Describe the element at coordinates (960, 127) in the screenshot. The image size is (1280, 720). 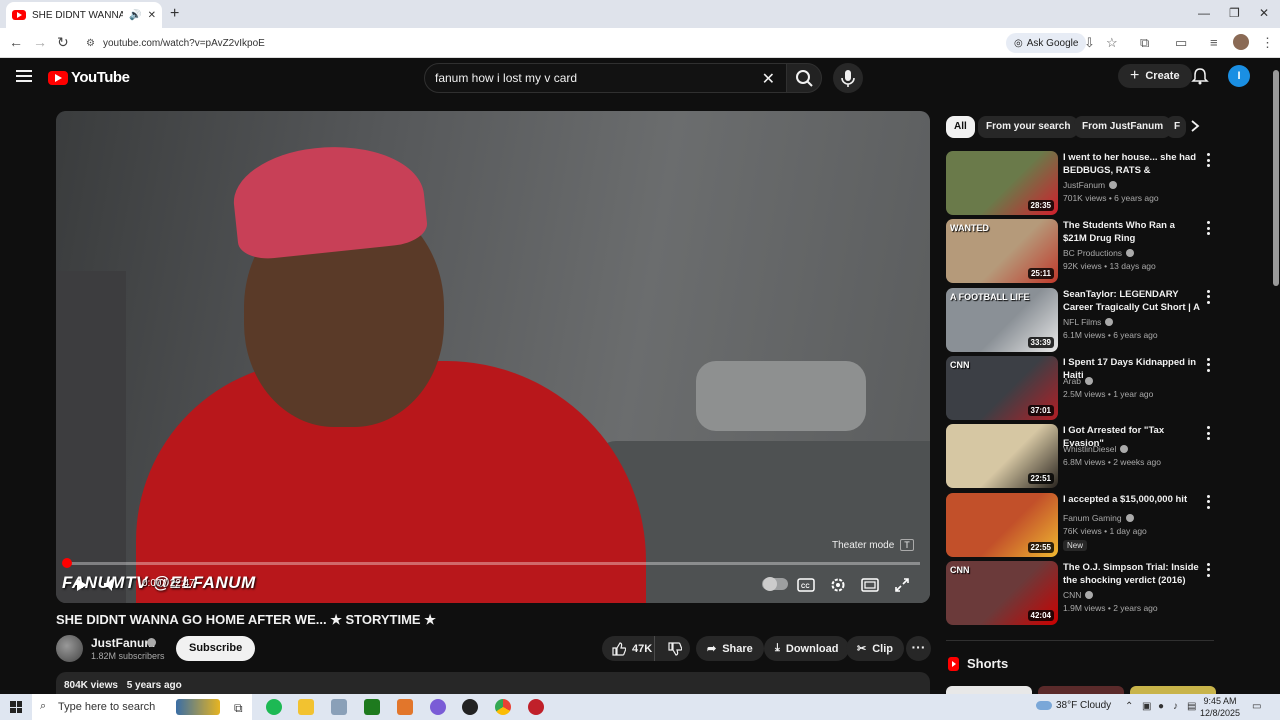
I see `filter-chip: All` at that location.